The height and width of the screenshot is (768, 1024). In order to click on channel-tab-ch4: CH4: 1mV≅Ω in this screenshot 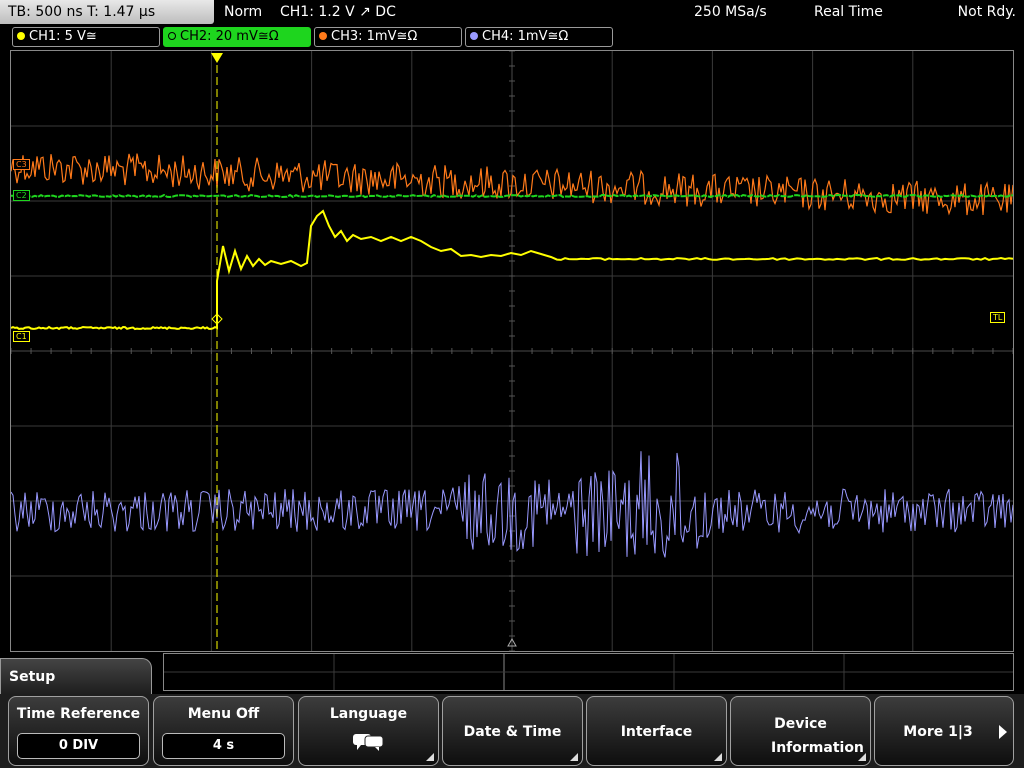, I will do `click(539, 37)`.